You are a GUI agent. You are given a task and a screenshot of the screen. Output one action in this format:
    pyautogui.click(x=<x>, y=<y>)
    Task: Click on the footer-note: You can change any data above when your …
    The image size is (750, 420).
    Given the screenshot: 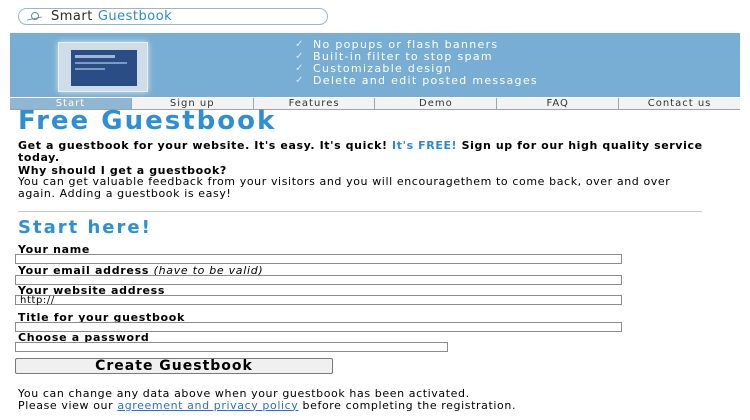 What is the action you would take?
    pyautogui.click(x=267, y=399)
    